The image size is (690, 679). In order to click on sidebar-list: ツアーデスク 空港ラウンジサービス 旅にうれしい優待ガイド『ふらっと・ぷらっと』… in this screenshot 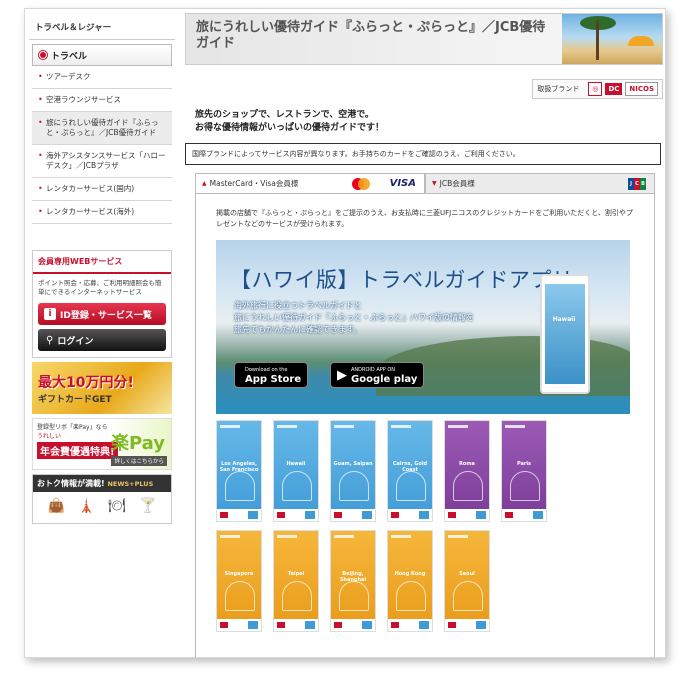, I will do `click(102, 145)`.